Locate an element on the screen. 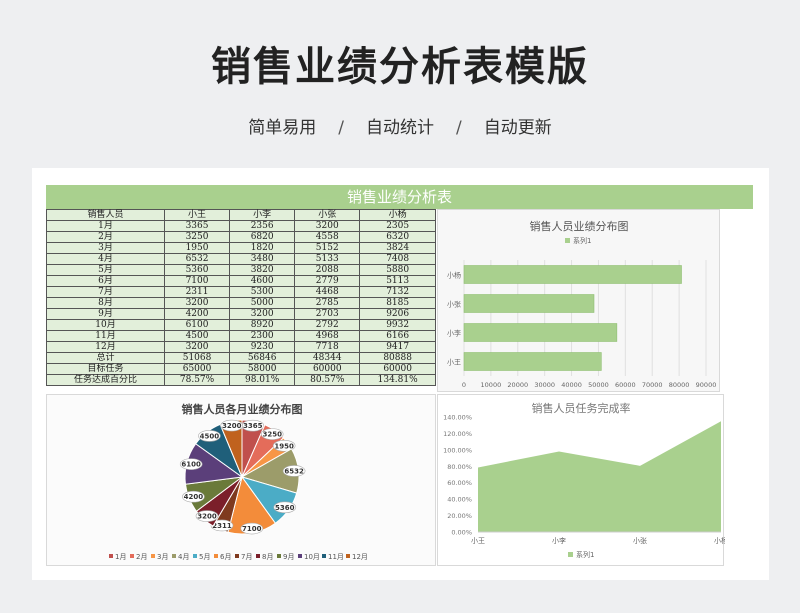 This screenshot has height=613, width=800. x-tick-label: 30000 is located at coordinates (544, 385).